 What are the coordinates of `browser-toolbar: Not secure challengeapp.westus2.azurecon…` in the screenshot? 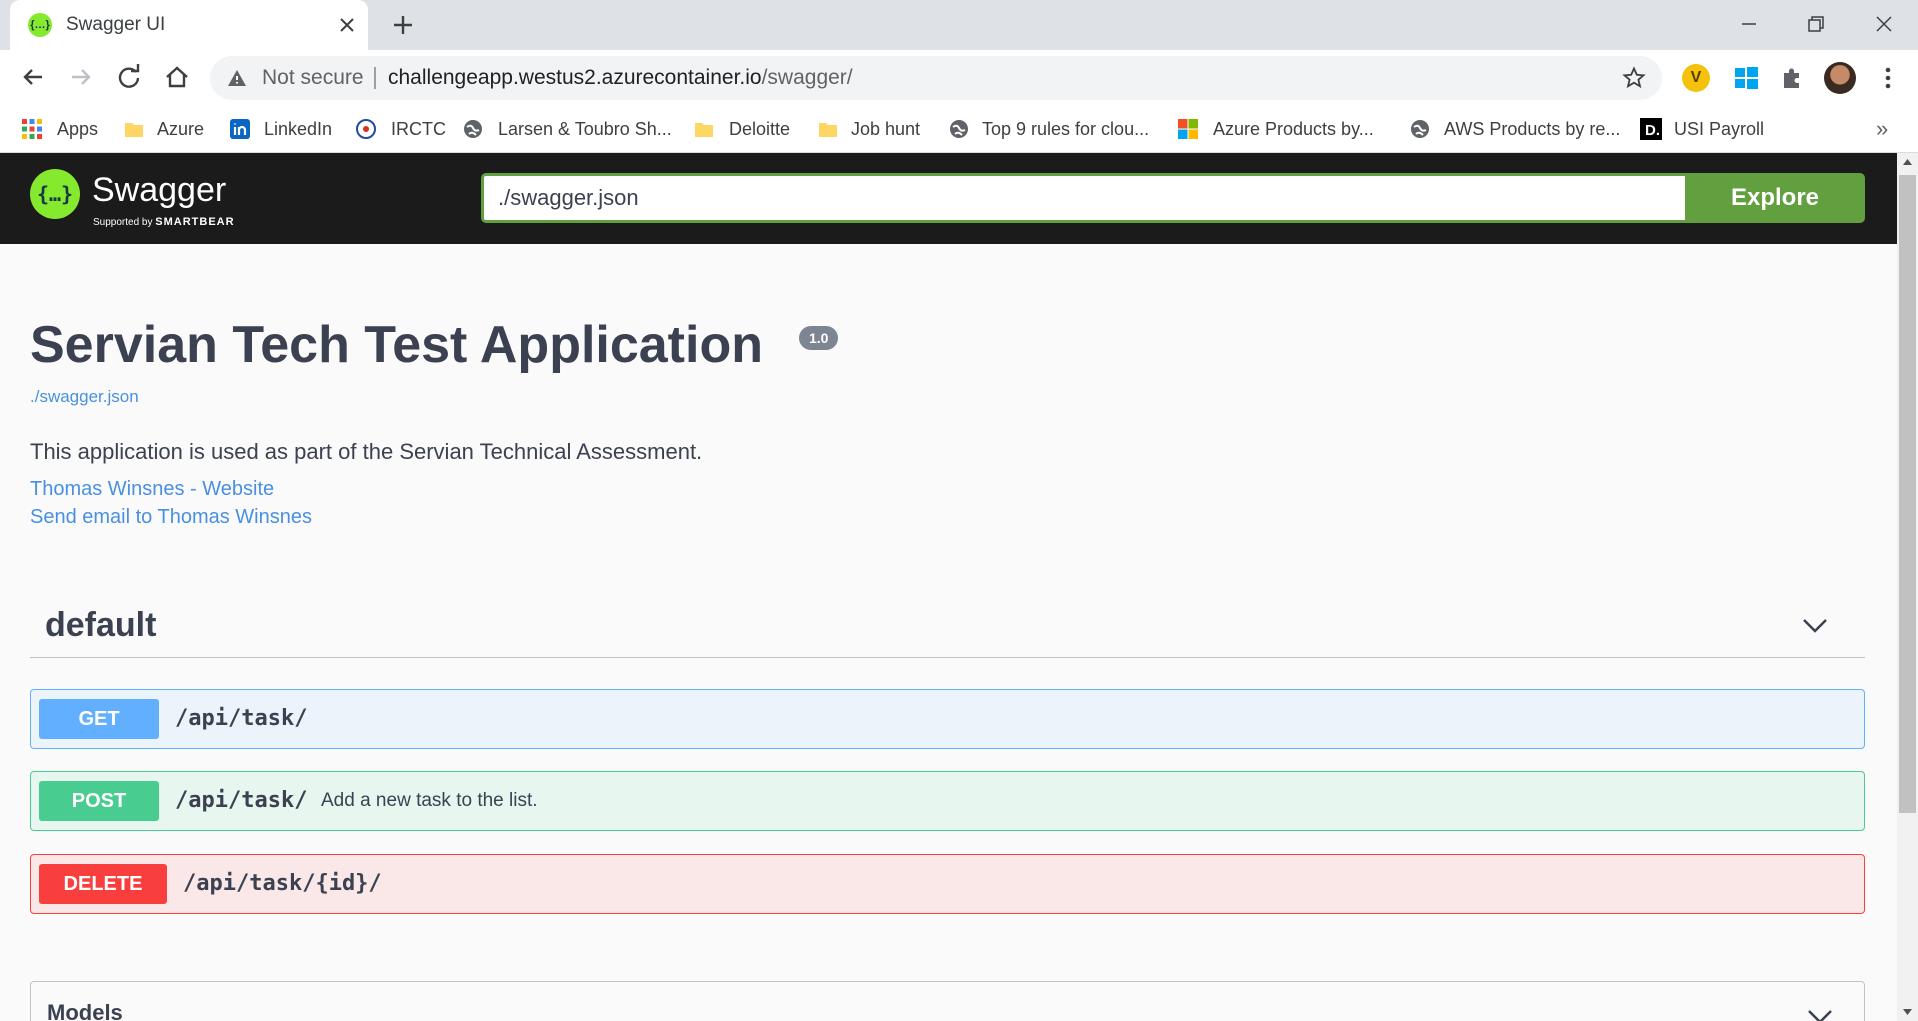 It's located at (959, 78).